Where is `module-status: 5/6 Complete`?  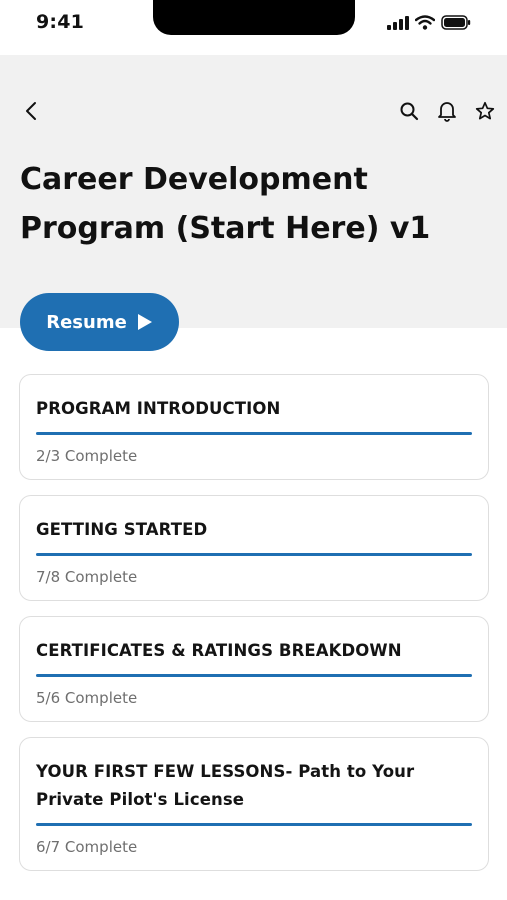
module-status: 5/6 Complete is located at coordinates (87, 698).